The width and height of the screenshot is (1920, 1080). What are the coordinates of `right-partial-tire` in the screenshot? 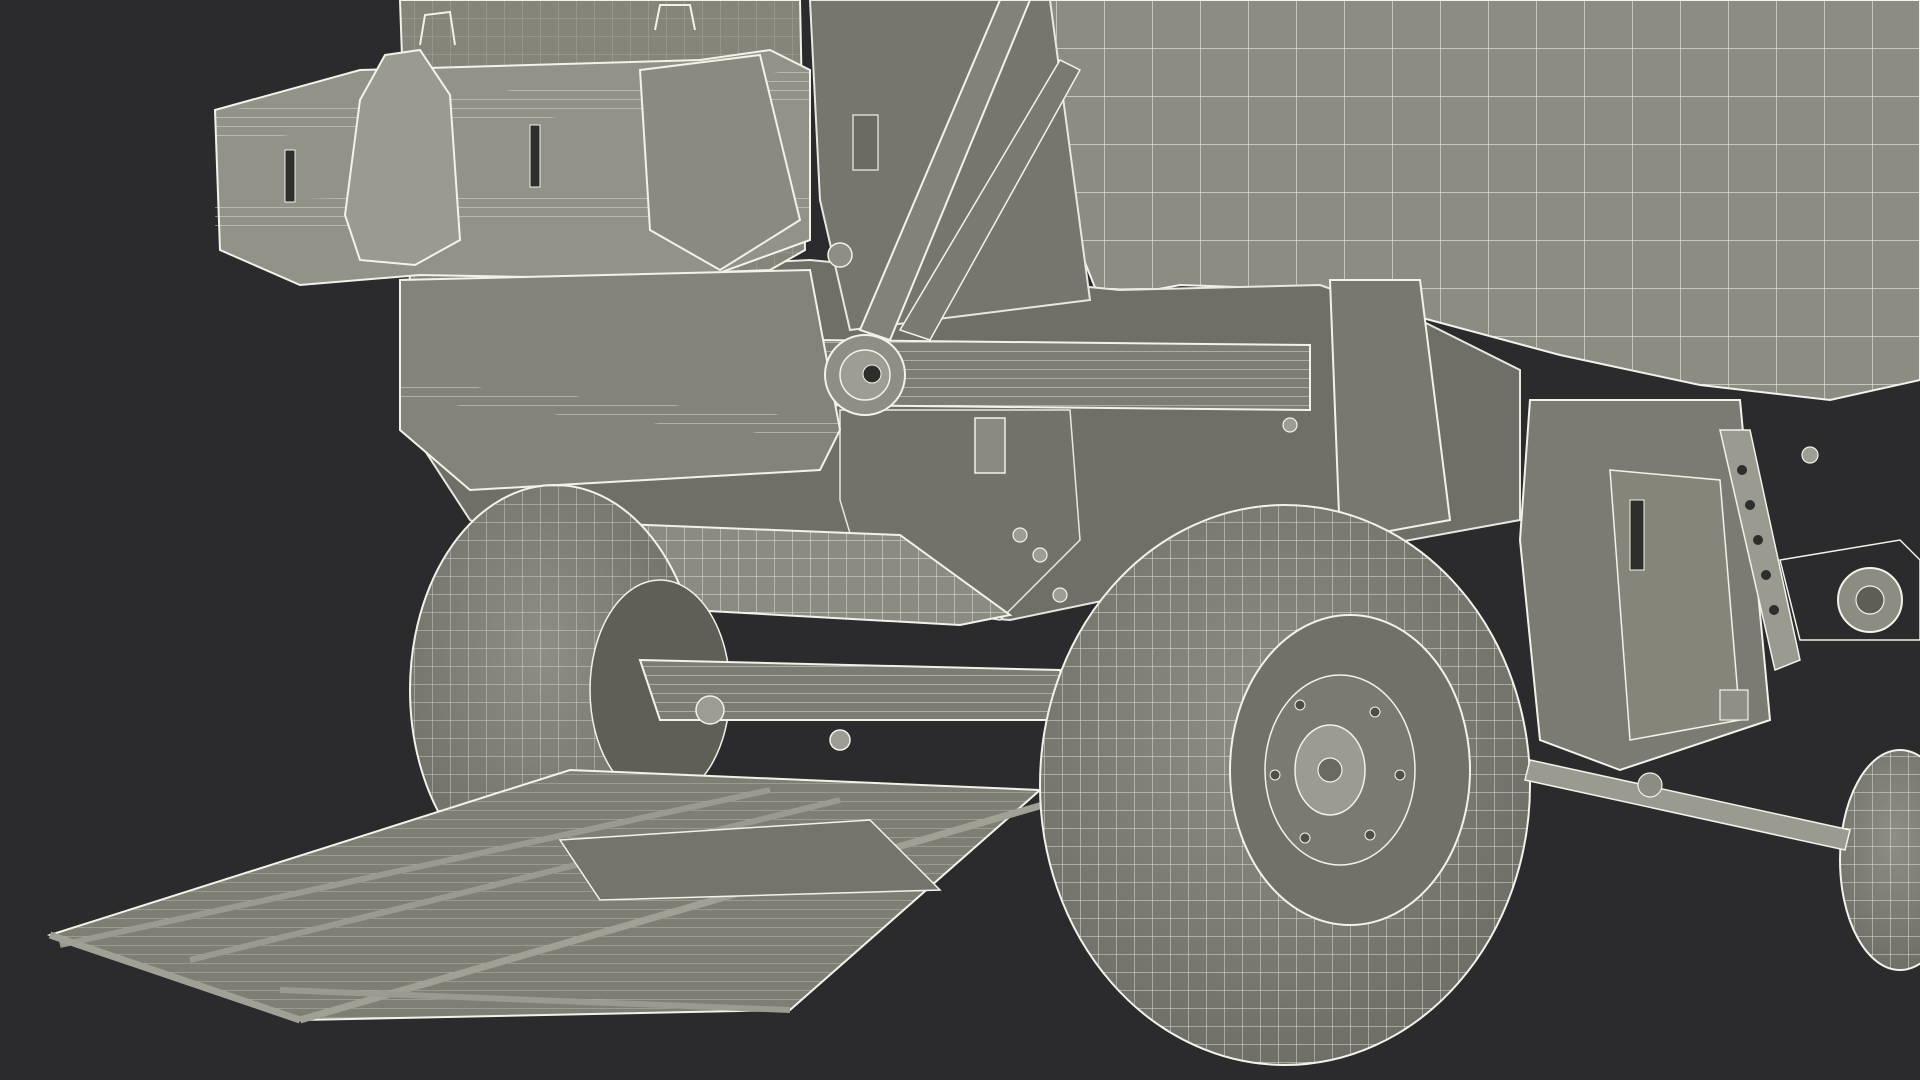 It's located at (1879, 860).